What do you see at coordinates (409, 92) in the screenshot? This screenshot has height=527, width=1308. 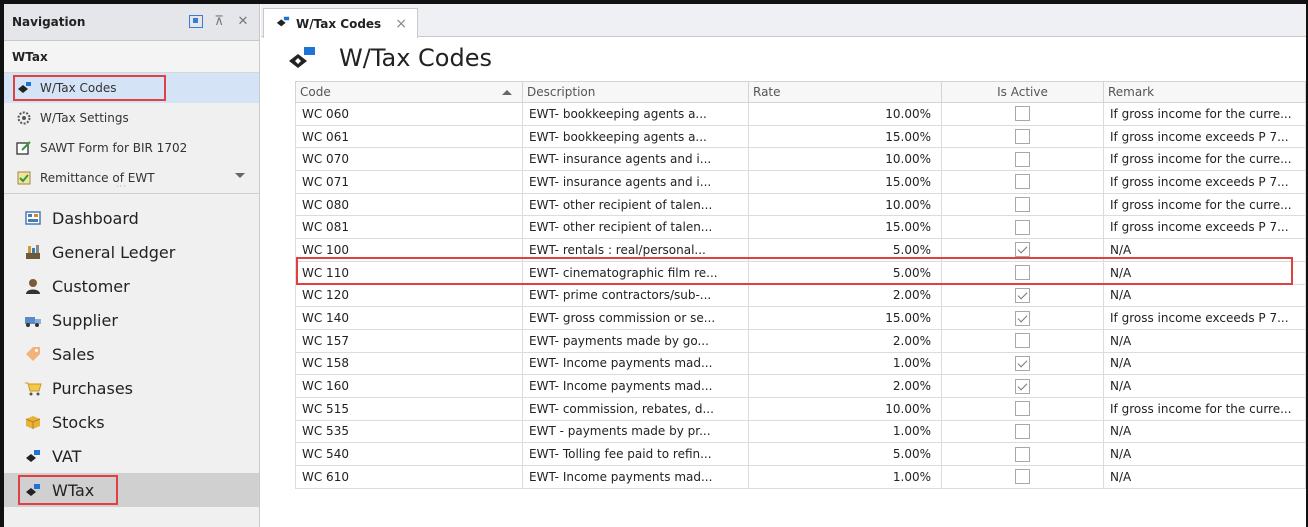 I see `column-header-code: Code` at bounding box center [409, 92].